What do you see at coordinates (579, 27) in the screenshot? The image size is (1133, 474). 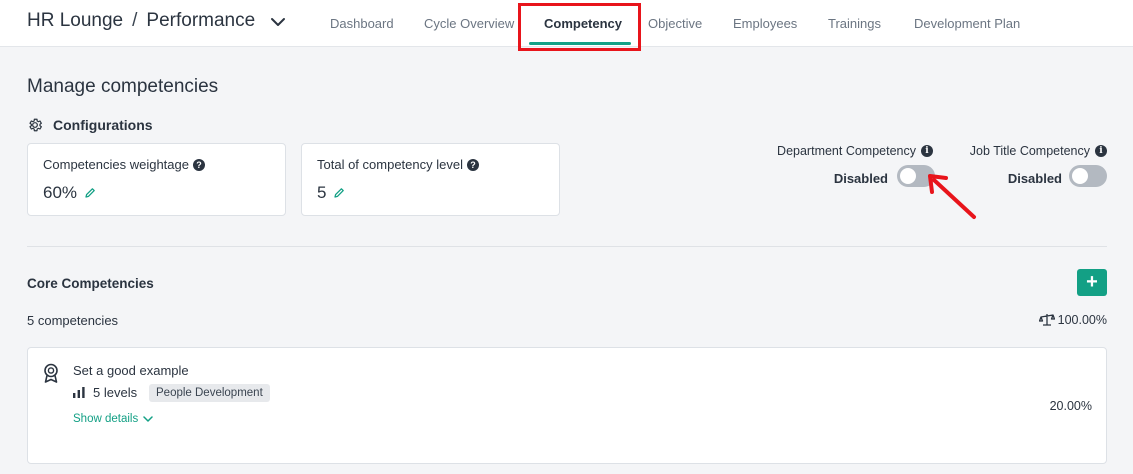 I see `annotation-highlight-box` at bounding box center [579, 27].